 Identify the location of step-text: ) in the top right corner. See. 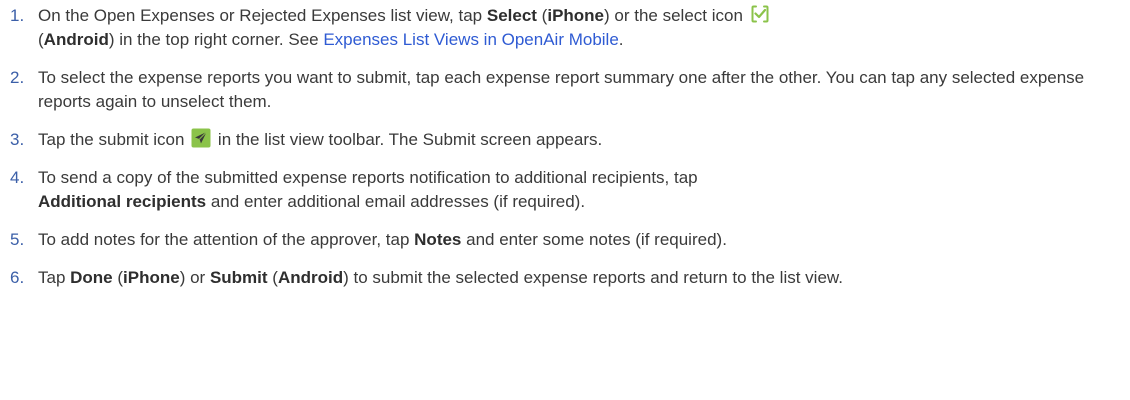
(216, 39).